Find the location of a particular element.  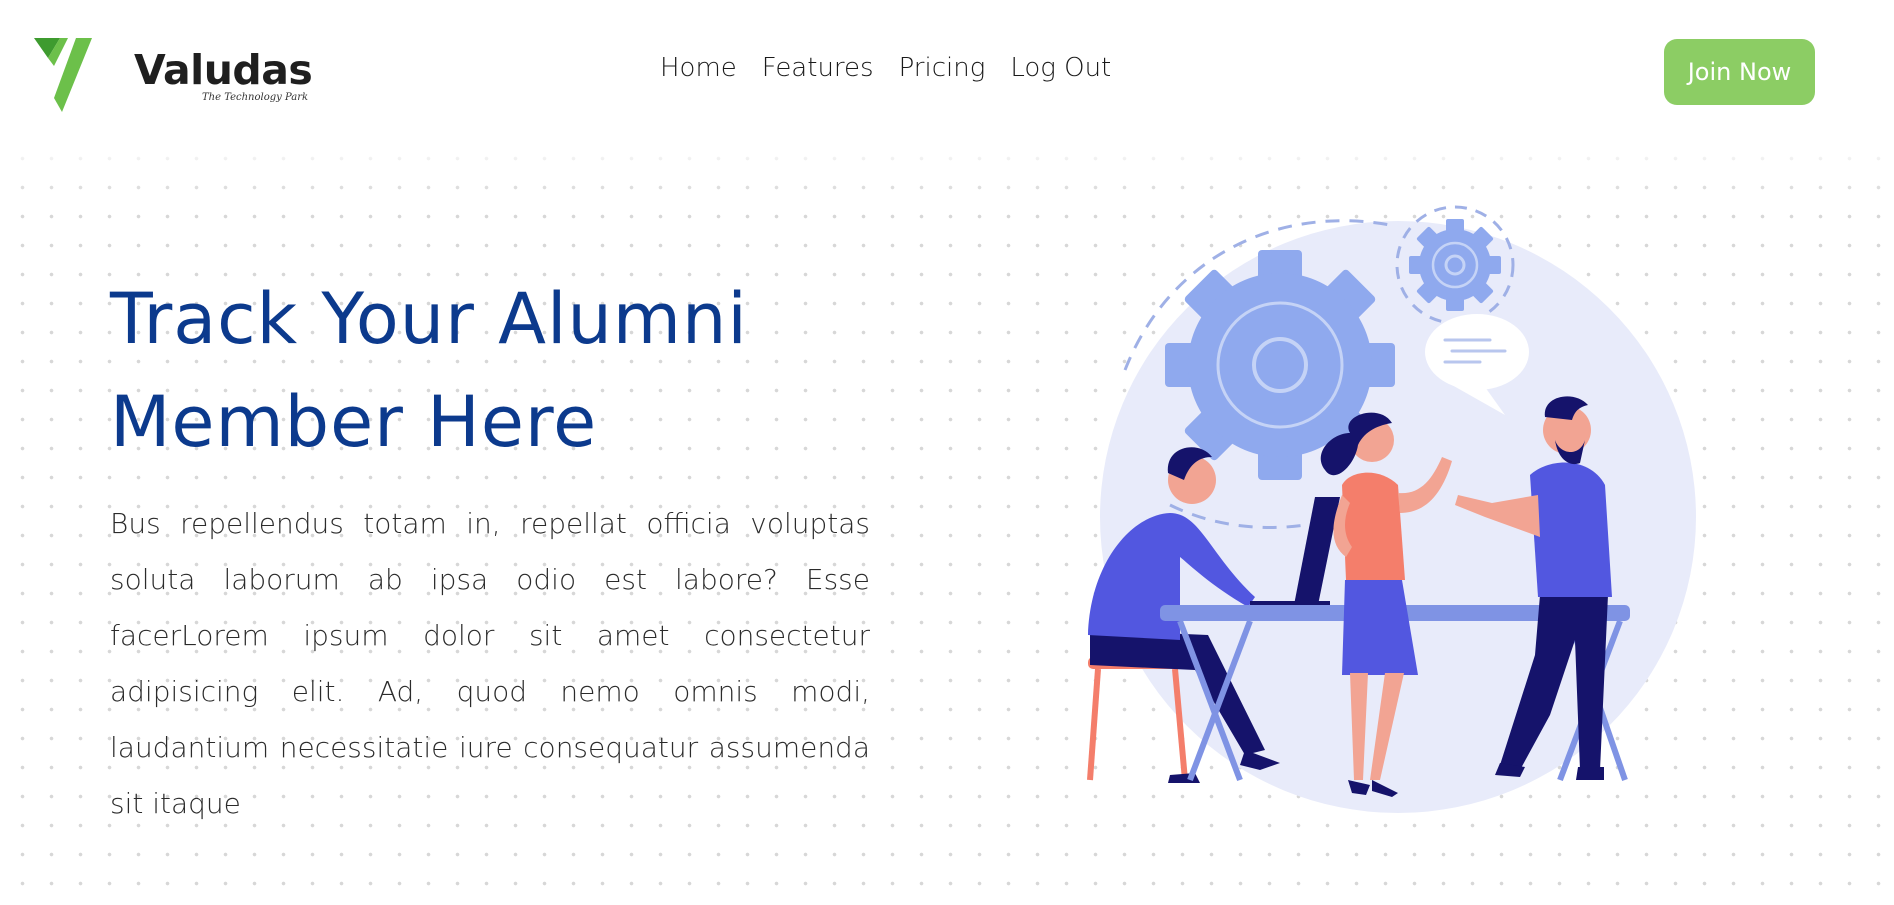

nav-features-link: Features is located at coordinates (818, 68).